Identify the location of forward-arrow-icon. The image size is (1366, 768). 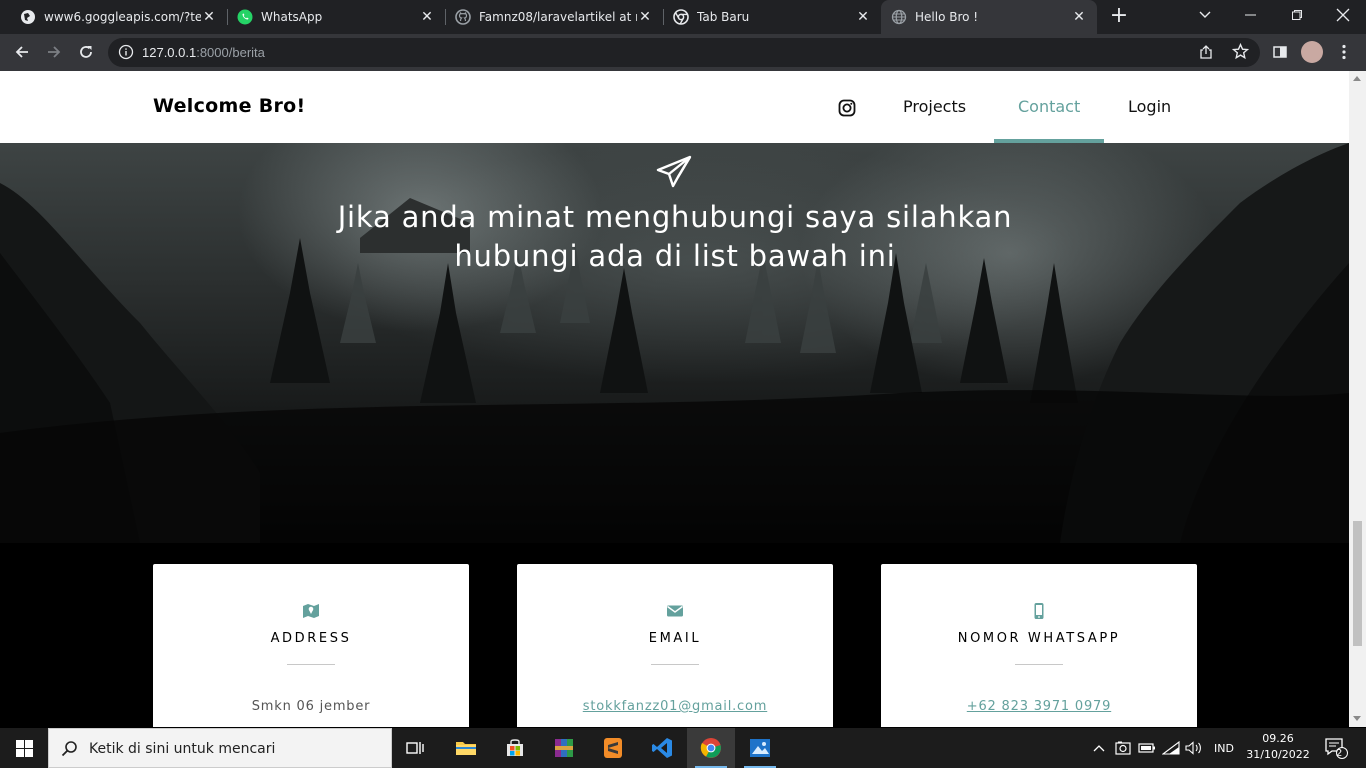
(54, 52).